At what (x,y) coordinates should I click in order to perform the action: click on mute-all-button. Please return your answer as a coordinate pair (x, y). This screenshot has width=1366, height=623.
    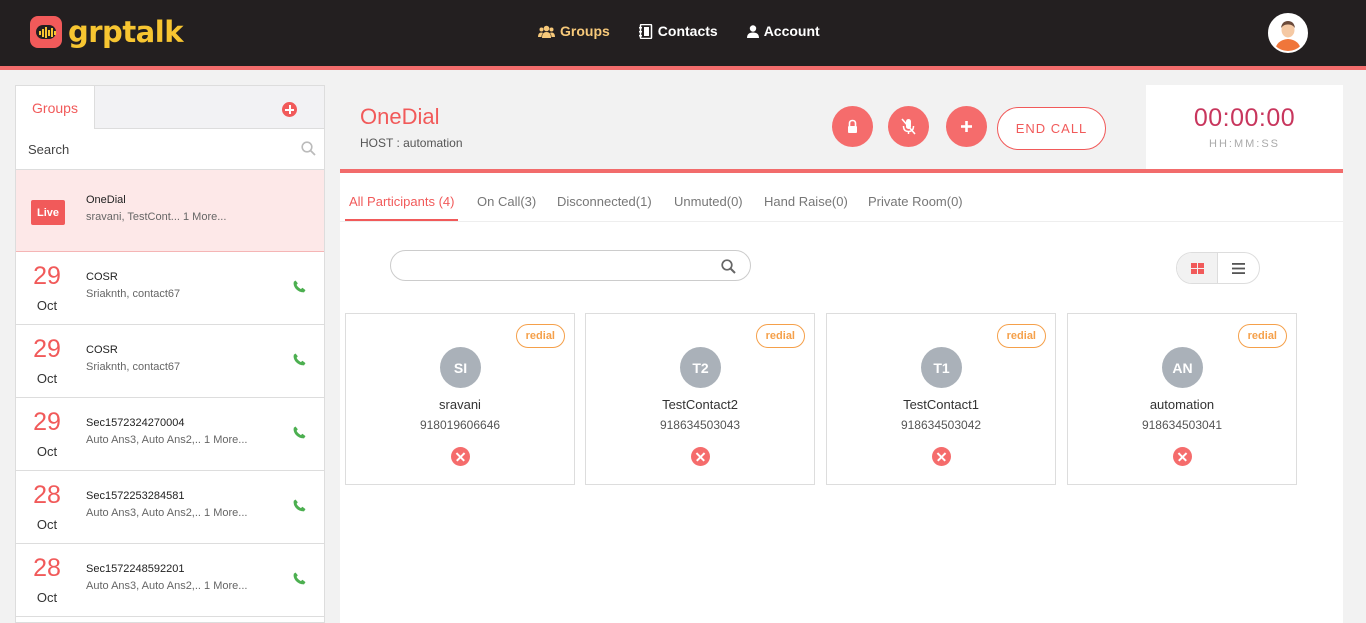
    Looking at the image, I should click on (908, 126).